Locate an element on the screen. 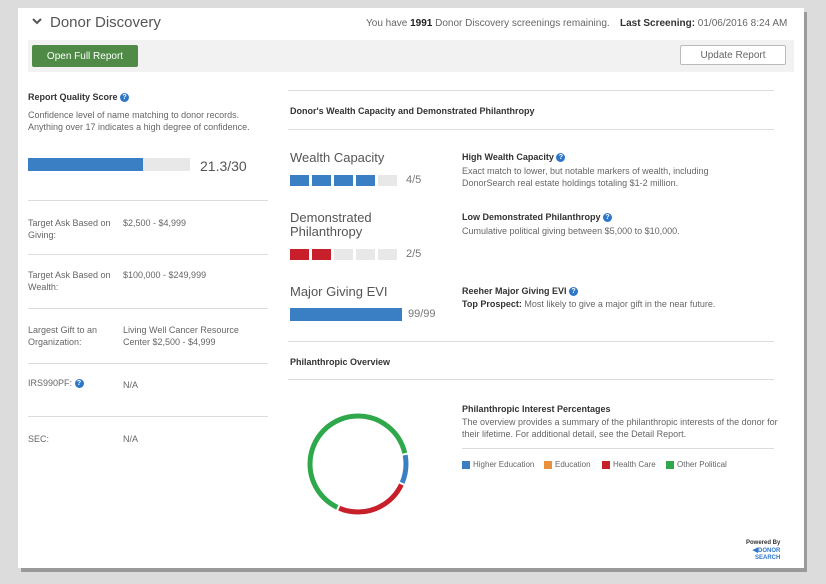 The image size is (826, 584). powered-by-logo: Powered By ◀DONOR SEARCH is located at coordinates (763, 550).